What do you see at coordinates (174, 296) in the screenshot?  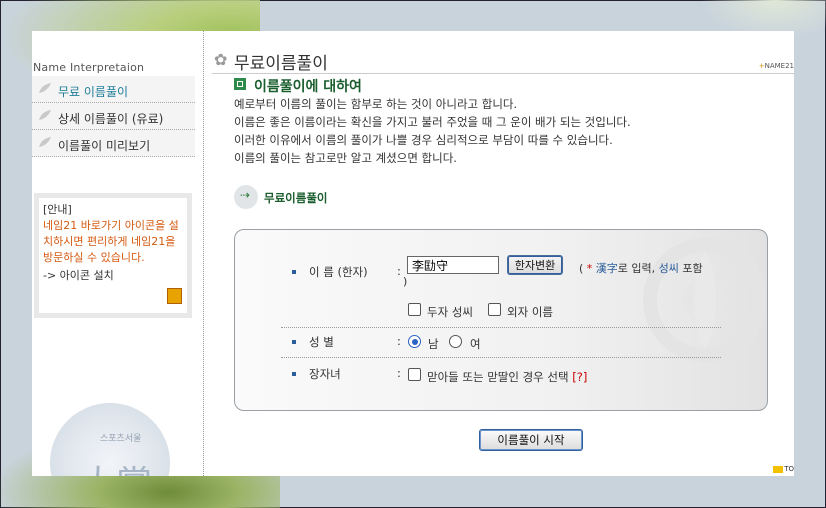 I see `name21-shortcut-icon` at bounding box center [174, 296].